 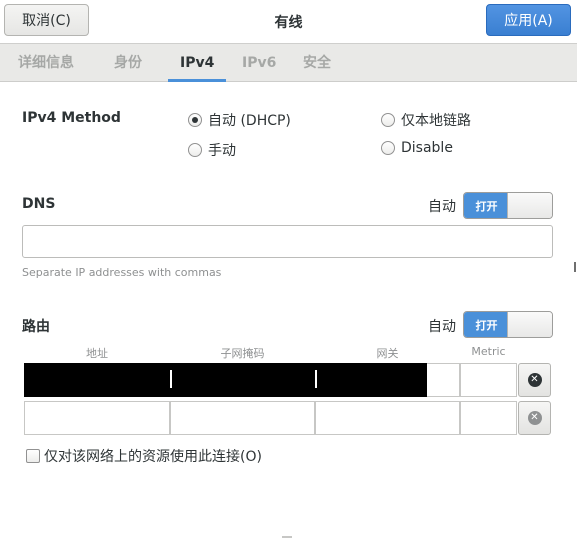 I want to click on restrict-to-network-checkbox: 仅对该网络上的资源使用此连接(O), so click(x=144, y=456).